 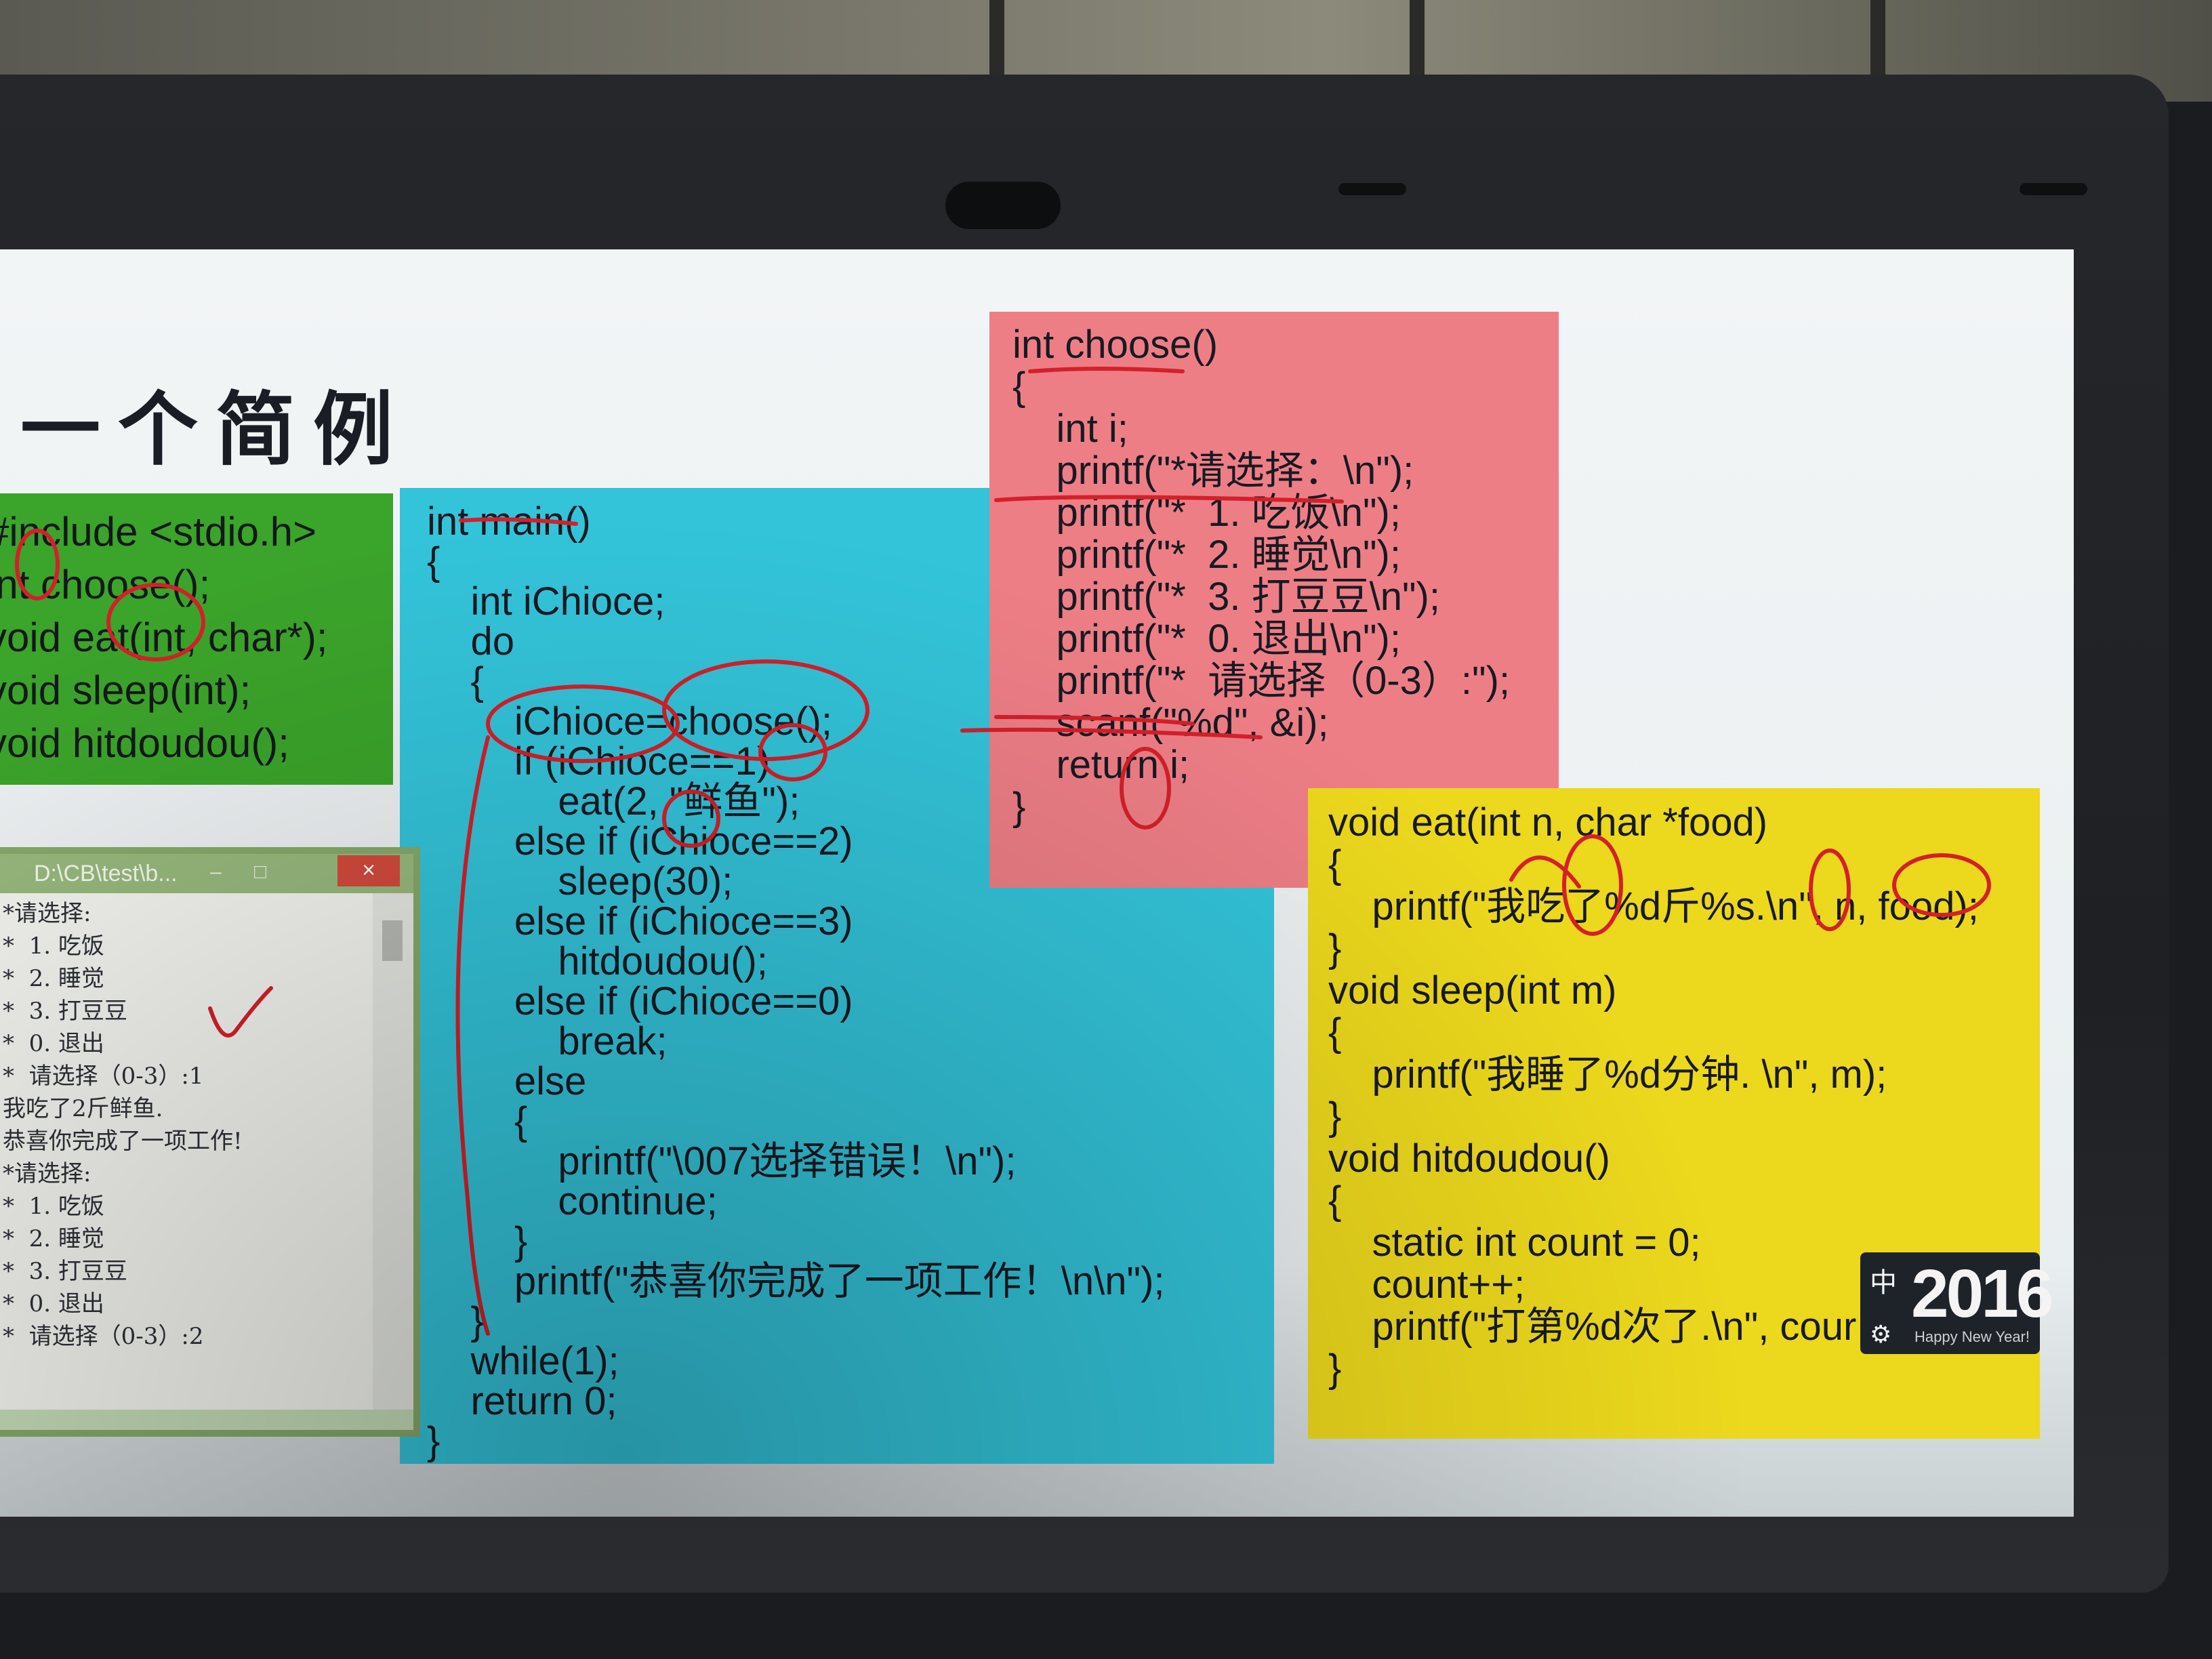 What do you see at coordinates (1880, 1334) in the screenshot?
I see `gear-icon: ⚙` at bounding box center [1880, 1334].